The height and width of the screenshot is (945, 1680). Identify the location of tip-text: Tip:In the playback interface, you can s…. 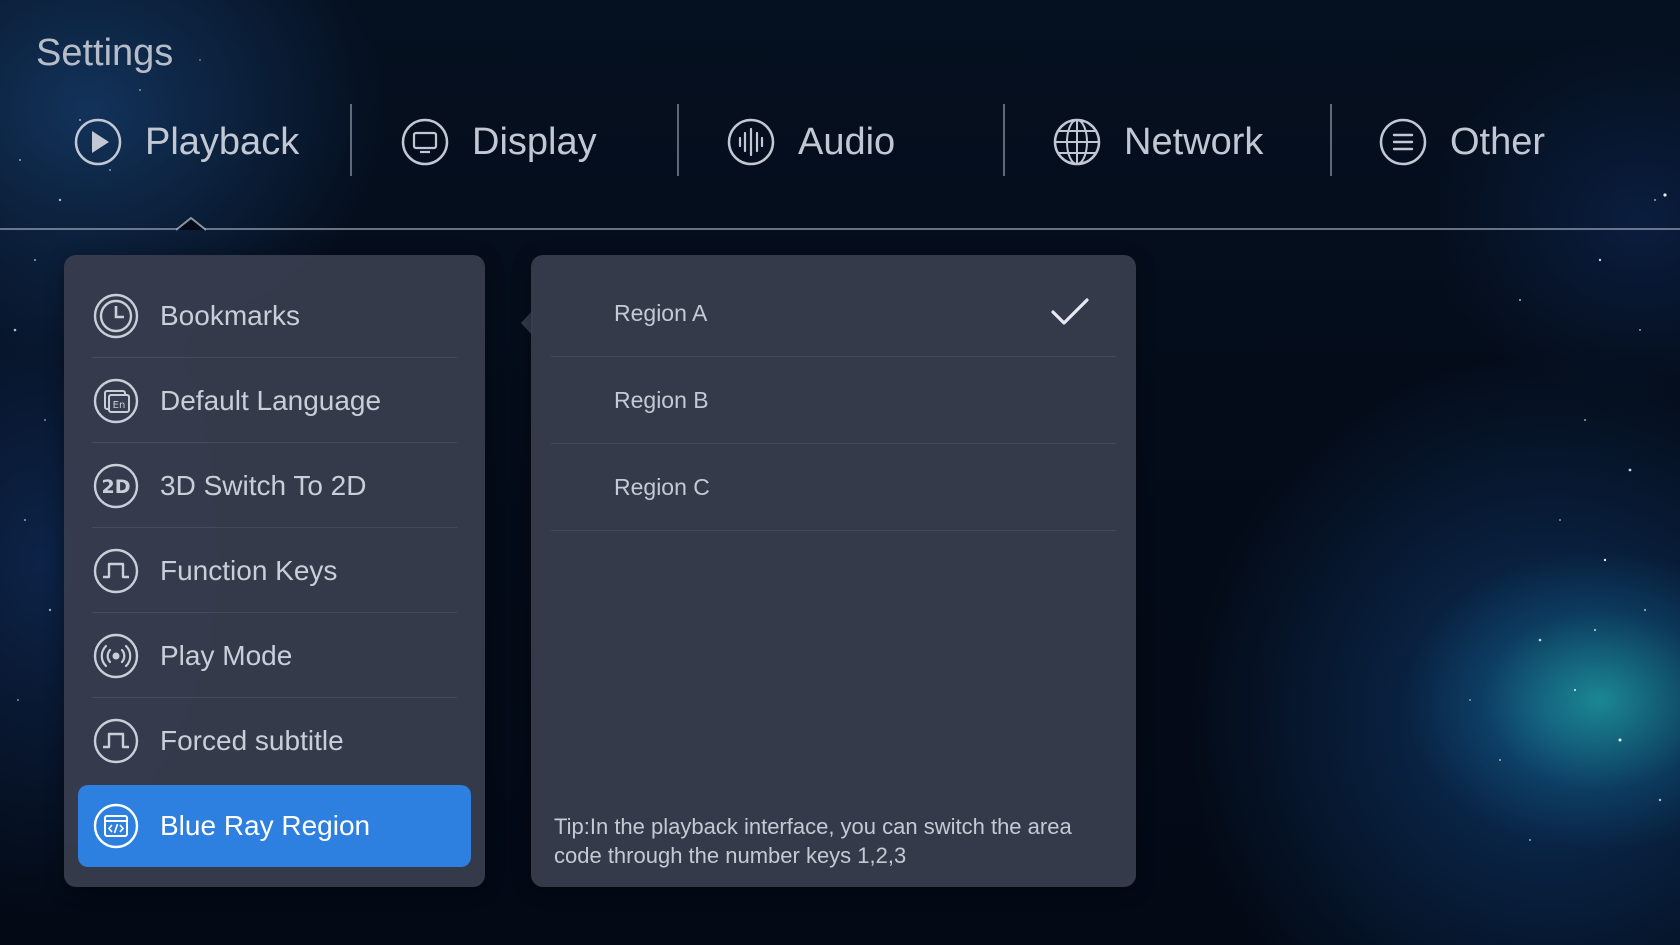
(813, 841).